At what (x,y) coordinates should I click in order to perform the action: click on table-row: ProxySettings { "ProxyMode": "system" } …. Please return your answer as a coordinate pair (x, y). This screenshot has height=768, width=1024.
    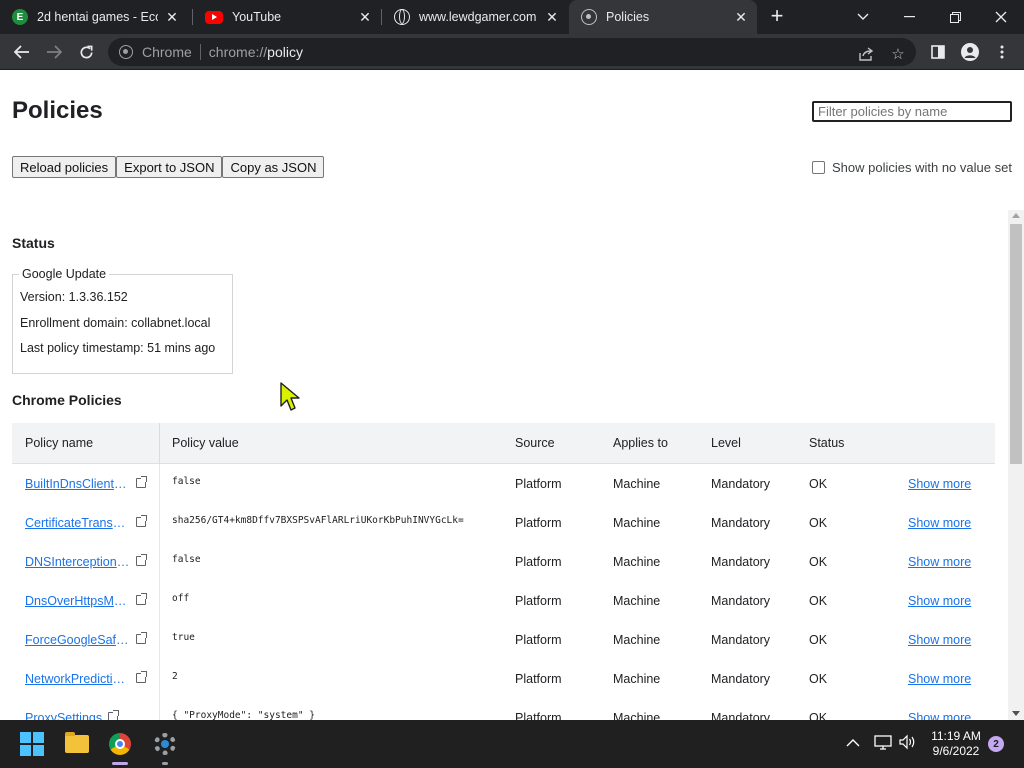
    Looking at the image, I should click on (503, 709).